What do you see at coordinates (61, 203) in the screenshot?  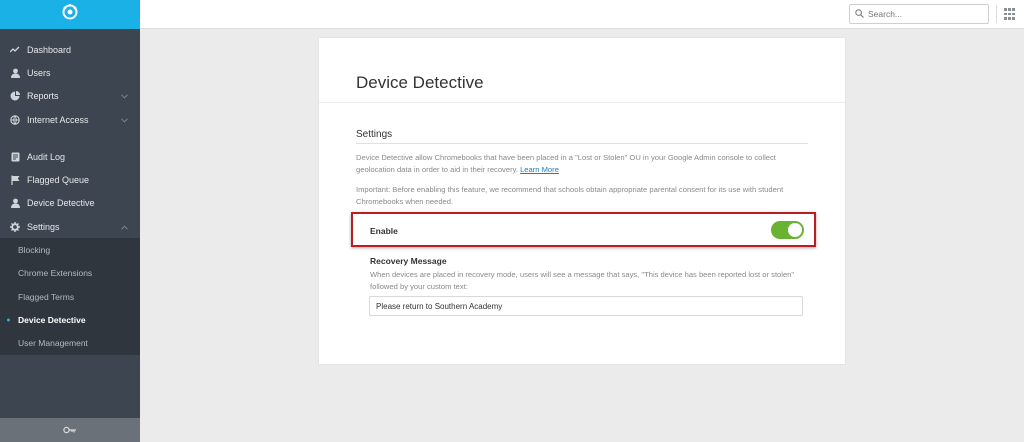 I see `sidebar-item-label: Device Detective` at bounding box center [61, 203].